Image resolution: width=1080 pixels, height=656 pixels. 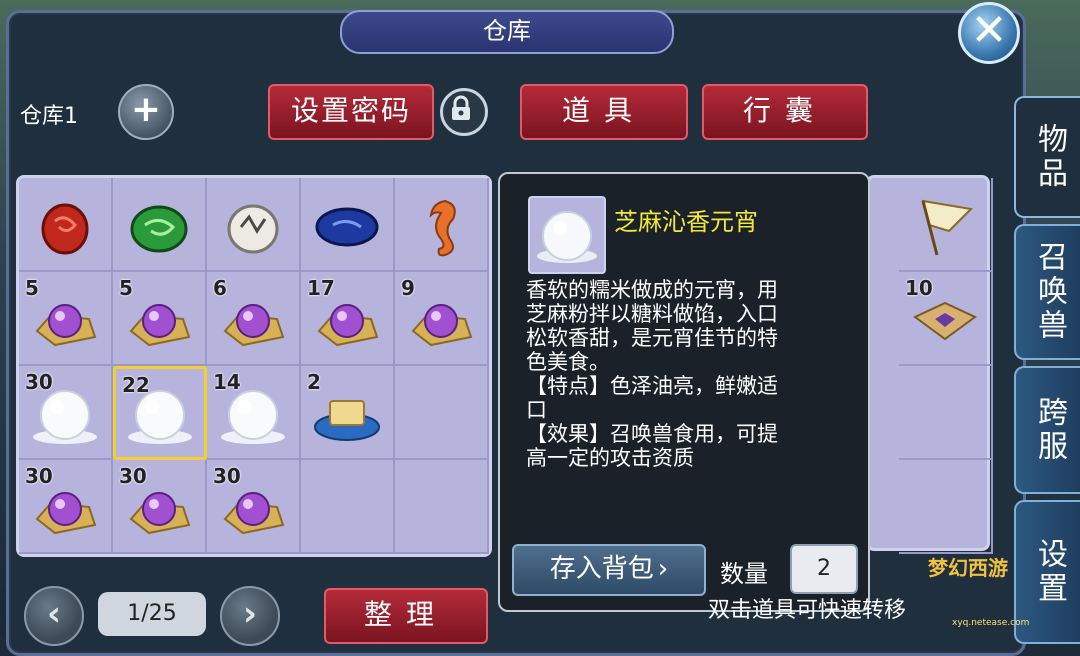 What do you see at coordinates (351, 112) in the screenshot?
I see `set-password-button: 设置密码` at bounding box center [351, 112].